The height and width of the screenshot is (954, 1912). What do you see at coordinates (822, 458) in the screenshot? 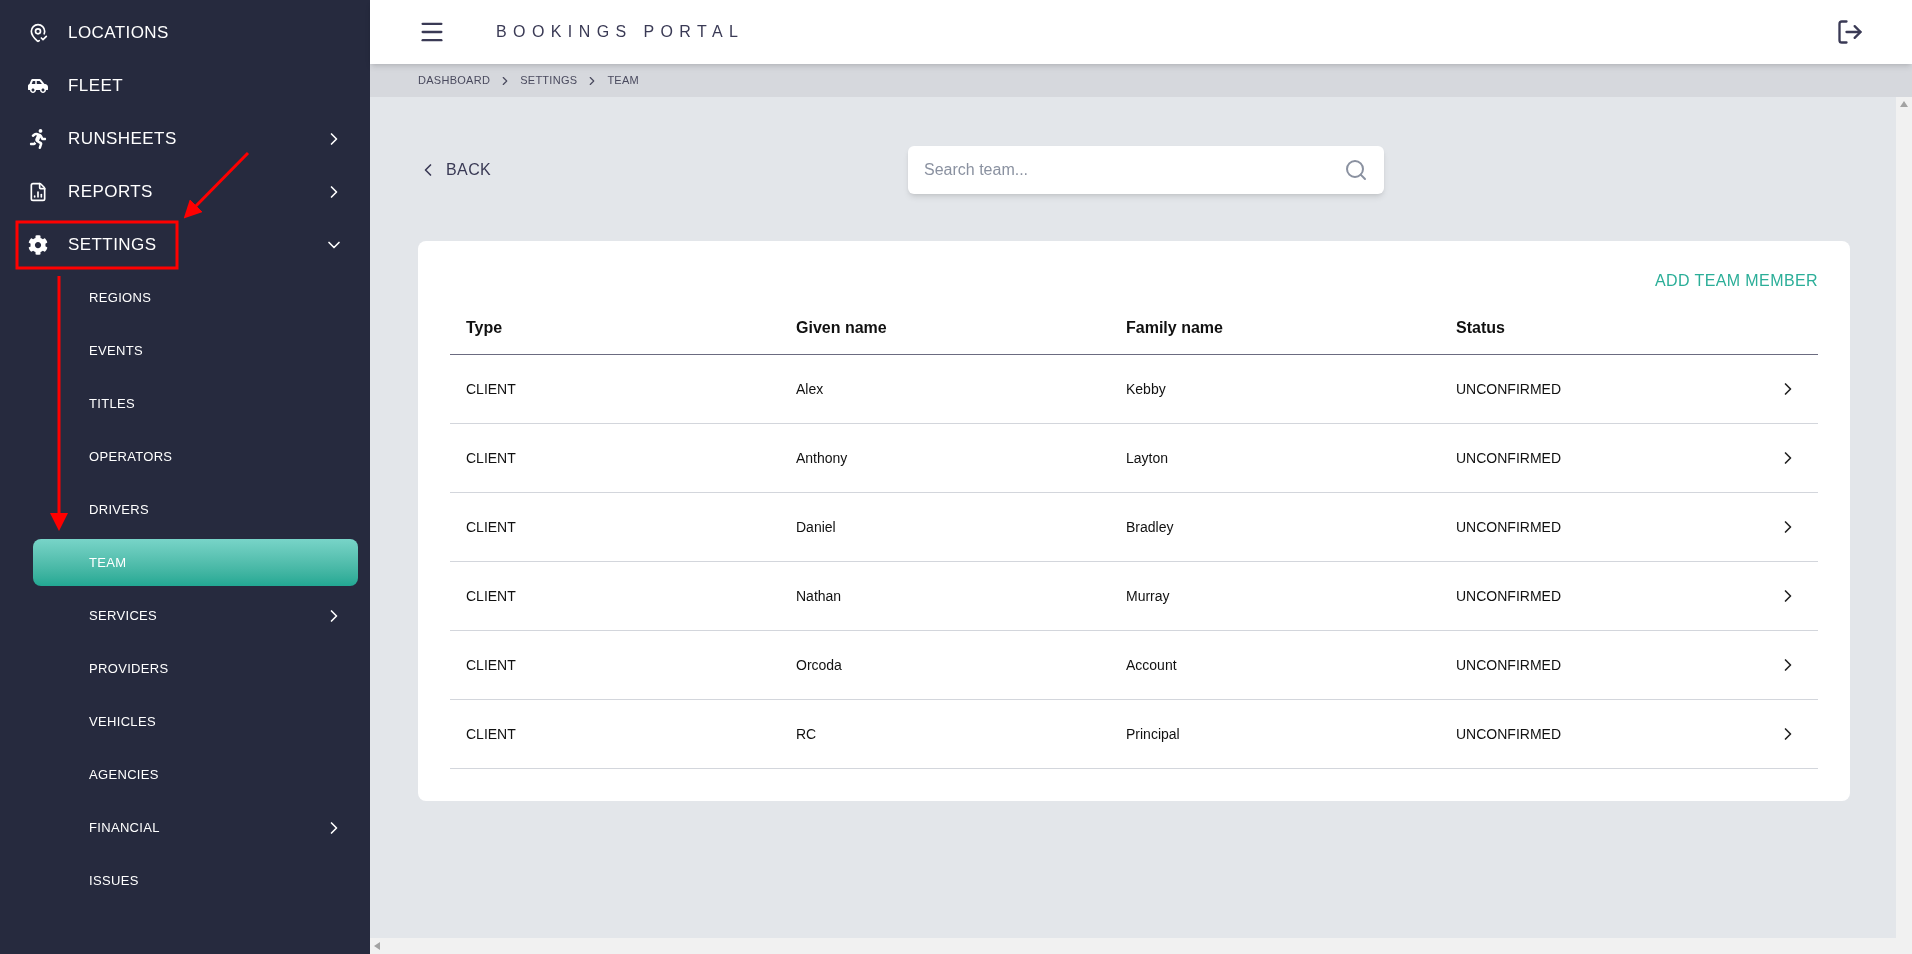
I see `table-cell-text: Anthony` at bounding box center [822, 458].